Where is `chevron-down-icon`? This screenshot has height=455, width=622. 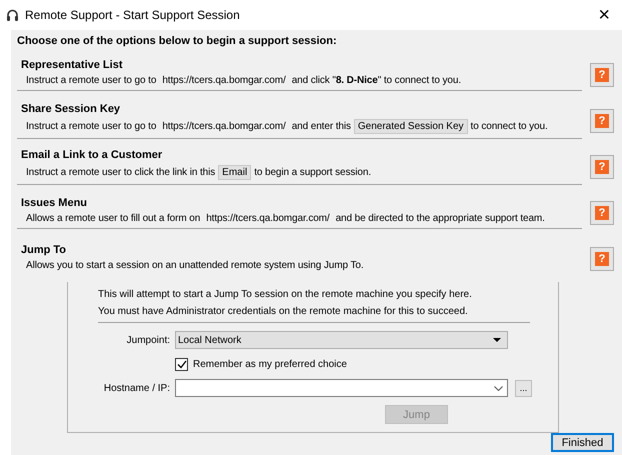 chevron-down-icon is located at coordinates (498, 388).